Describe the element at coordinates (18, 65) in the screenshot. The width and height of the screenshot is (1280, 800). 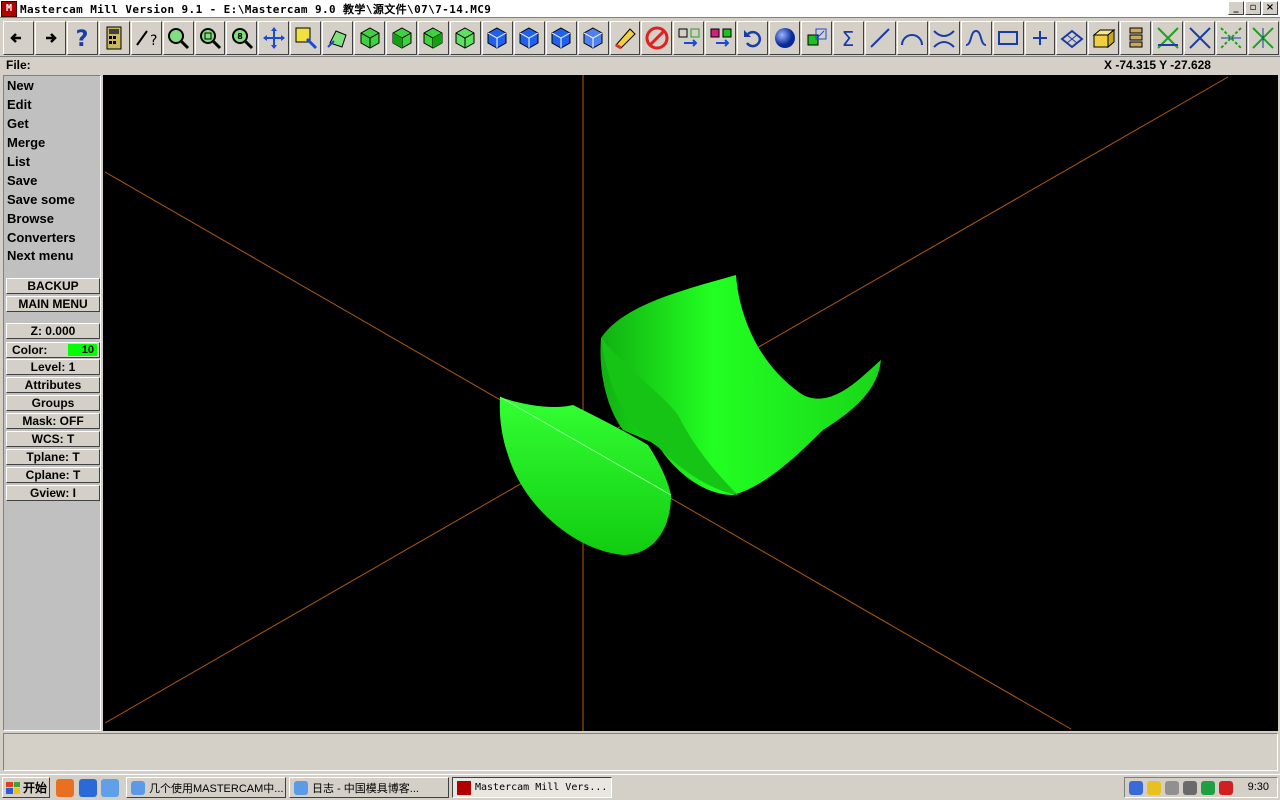
I see `prompt-label: File:` at that location.